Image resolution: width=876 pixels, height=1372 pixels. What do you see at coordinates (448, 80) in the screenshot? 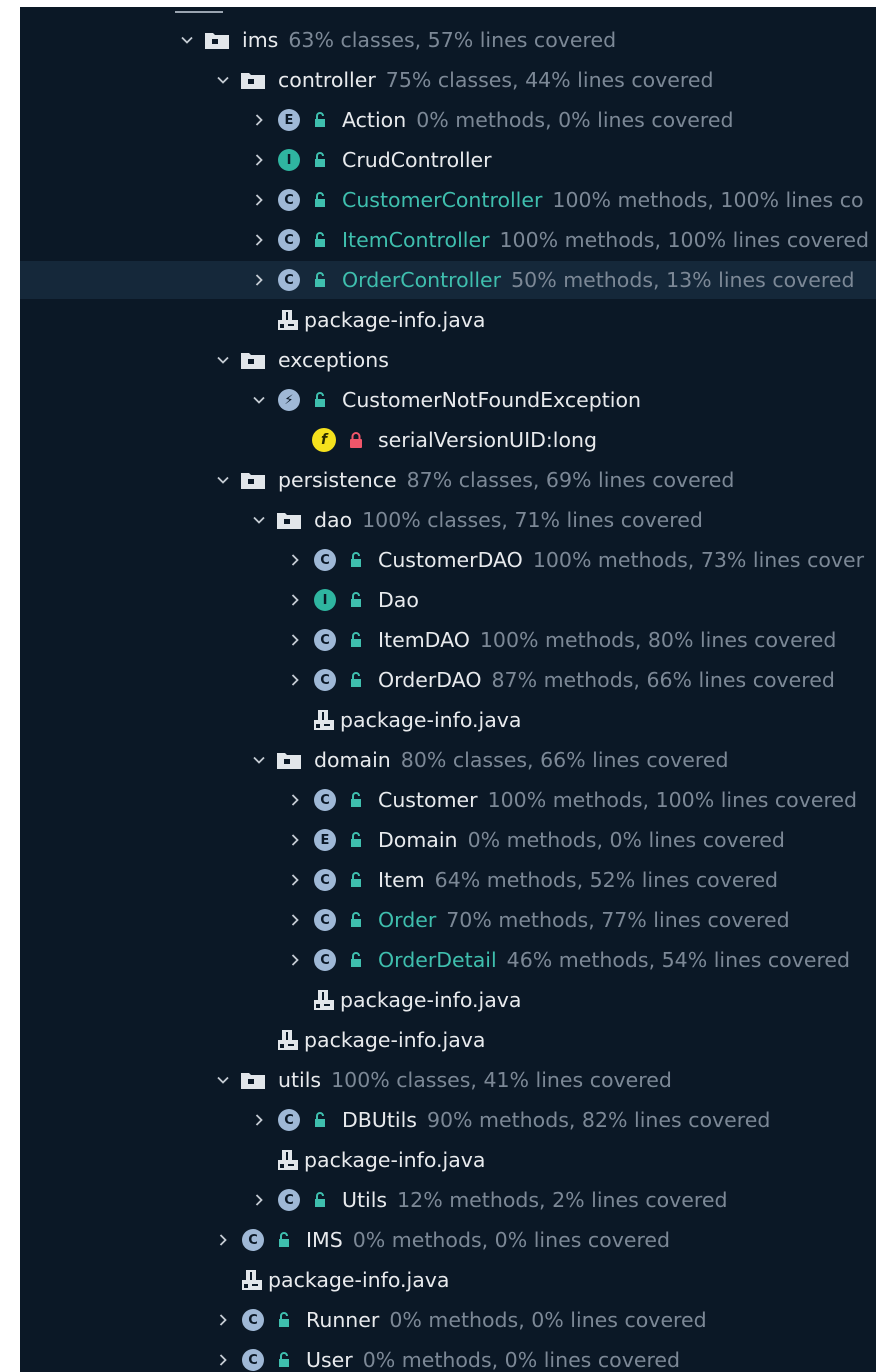
I see `tree-row: controller 75% classes, 44% lines covered` at bounding box center [448, 80].